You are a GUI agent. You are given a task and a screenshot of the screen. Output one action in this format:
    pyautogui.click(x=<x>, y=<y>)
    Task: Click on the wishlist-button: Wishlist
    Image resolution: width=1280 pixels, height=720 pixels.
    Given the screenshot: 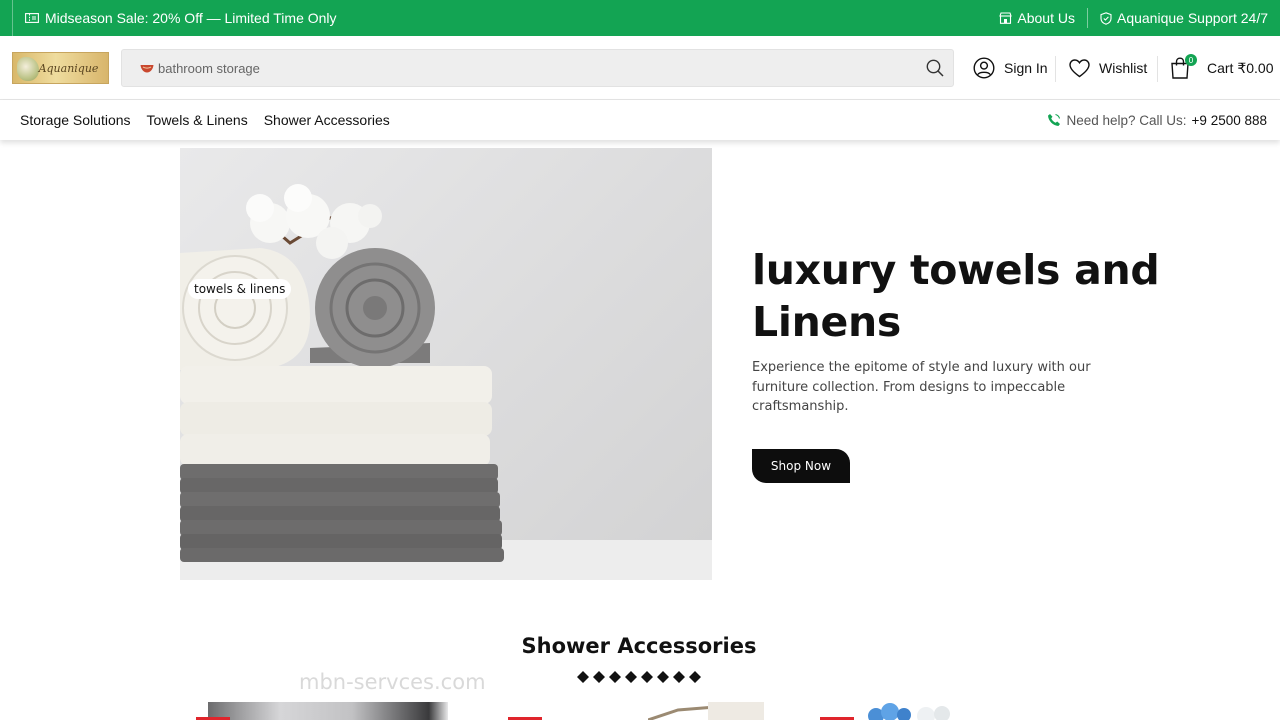 What is the action you would take?
    pyautogui.click(x=1108, y=68)
    